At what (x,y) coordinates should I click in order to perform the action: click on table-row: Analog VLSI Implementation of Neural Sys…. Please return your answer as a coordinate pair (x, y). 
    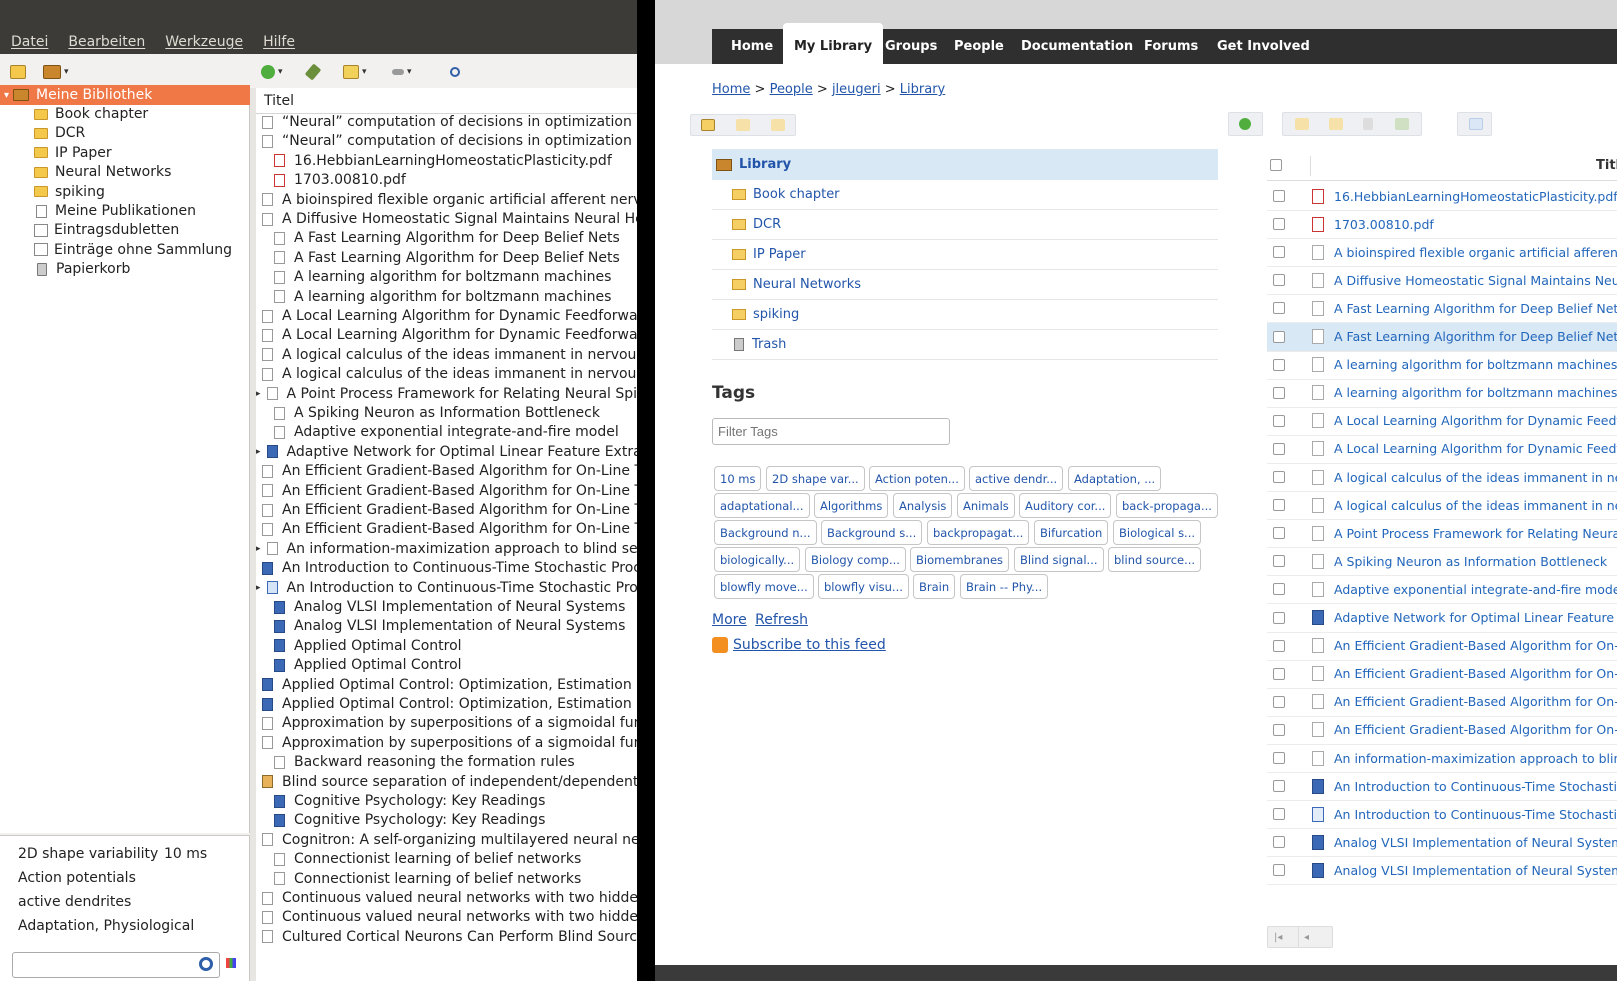
    Looking at the image, I should click on (1442, 843).